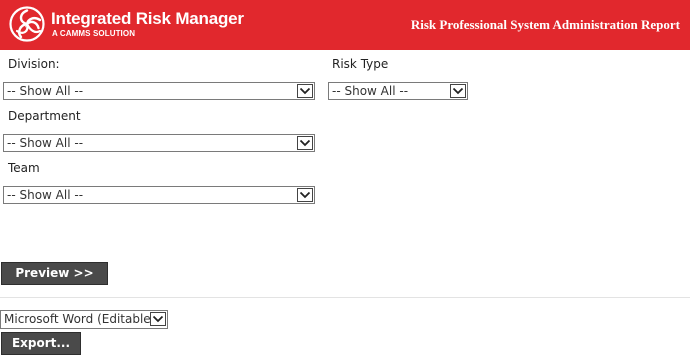 This screenshot has width=690, height=361. I want to click on department-select: -- Show All --, so click(159, 143).